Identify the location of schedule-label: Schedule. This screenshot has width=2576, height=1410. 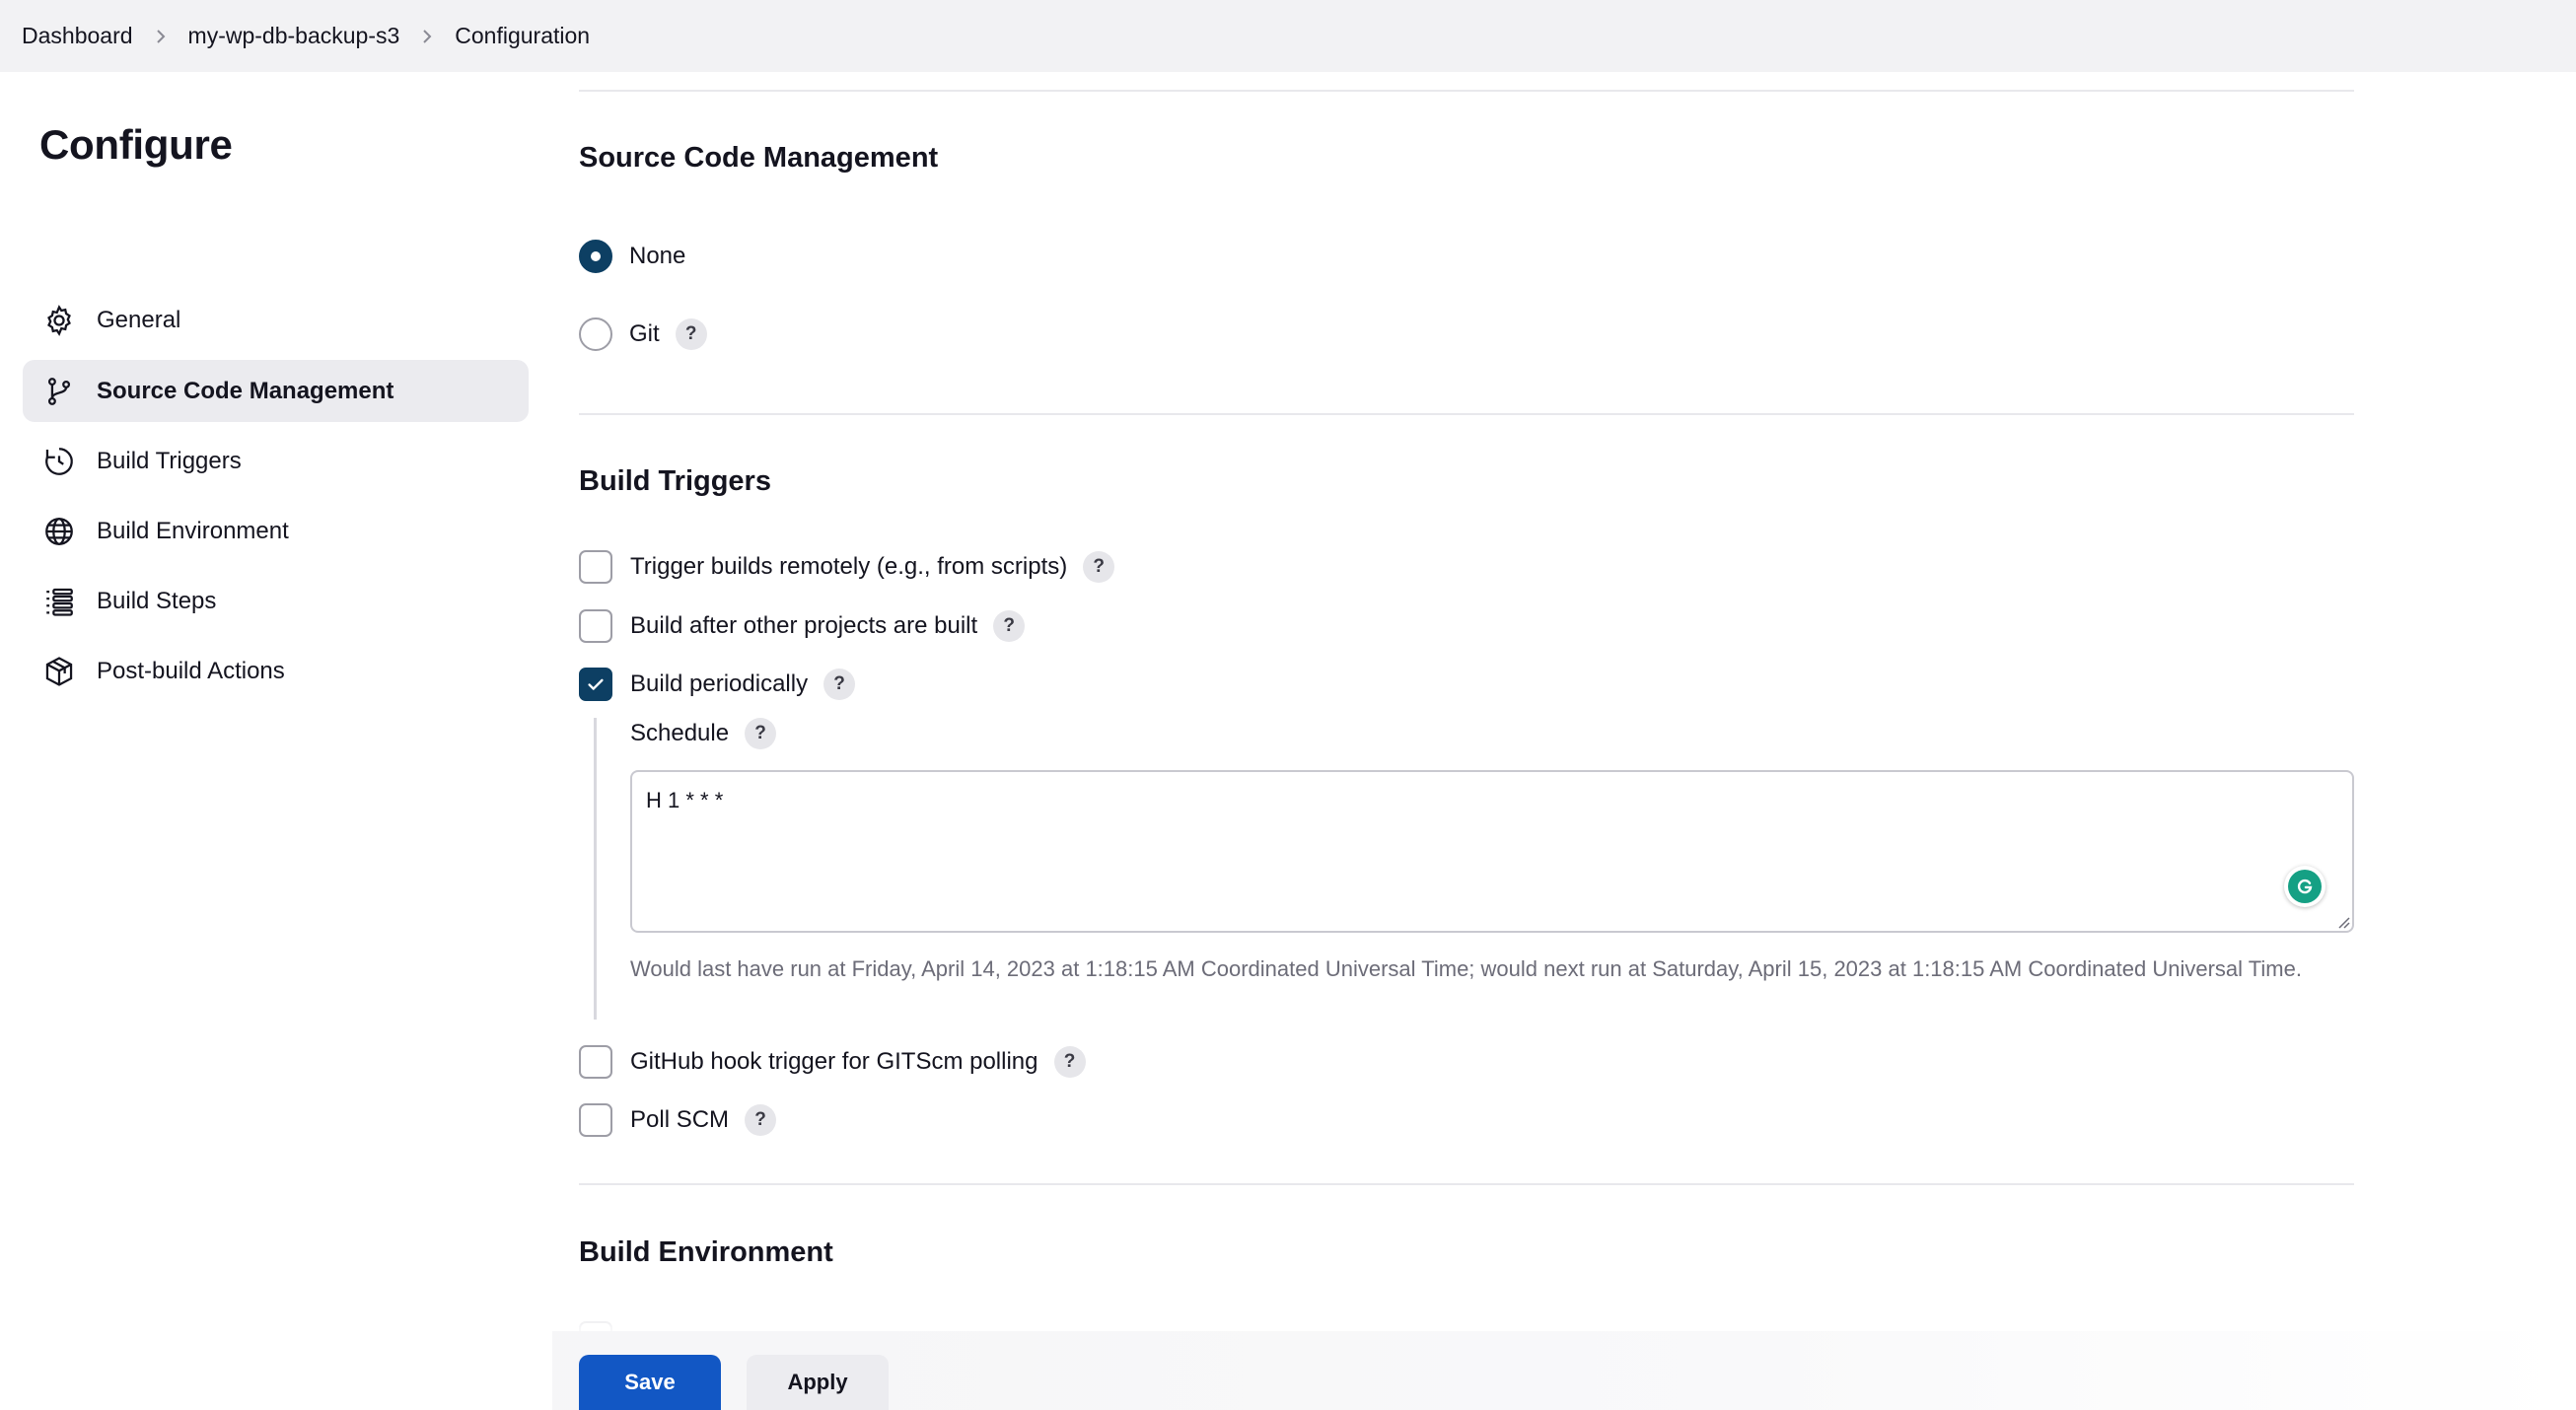
(680, 733).